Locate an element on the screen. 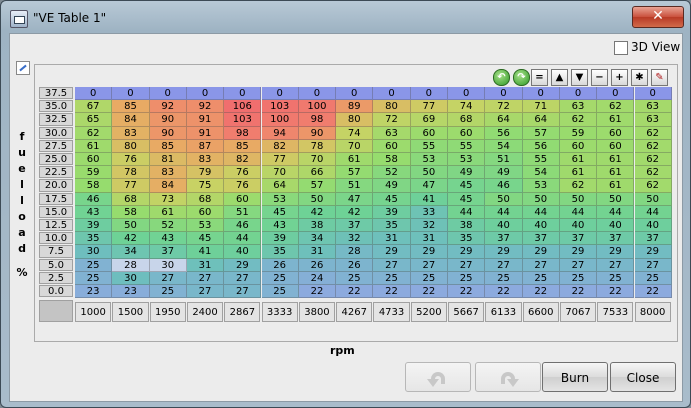 The width and height of the screenshot is (691, 408). edit-notes-icon is located at coordinates (23, 68).